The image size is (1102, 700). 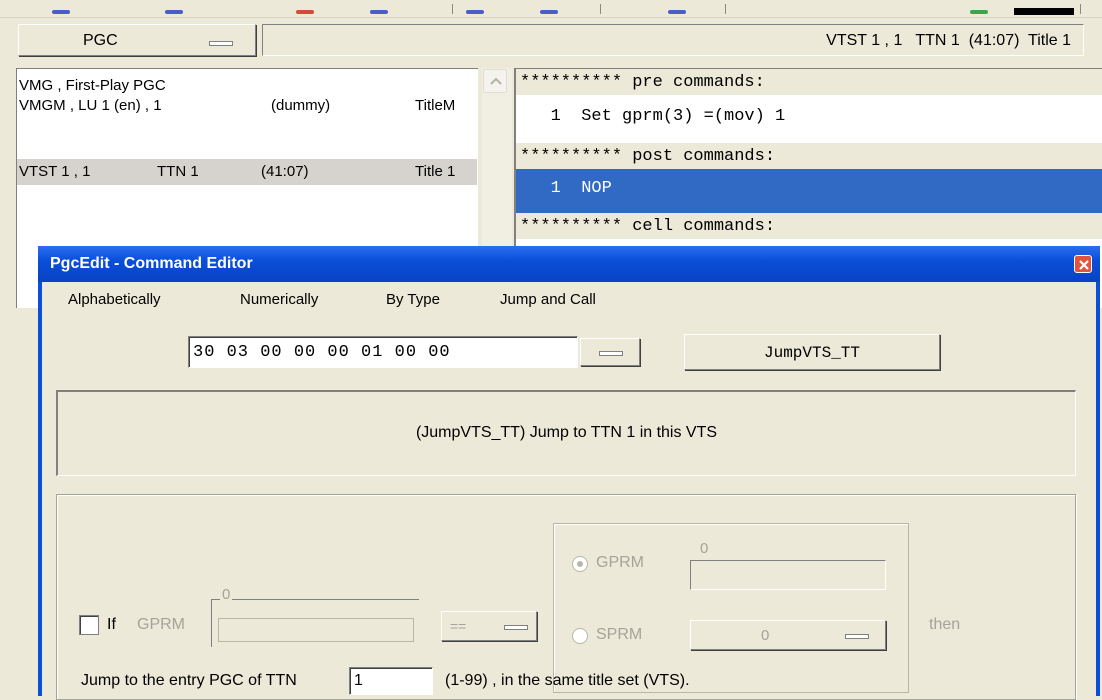 I want to click on command-list-header: ********** pre commands:, so click(x=809, y=82).